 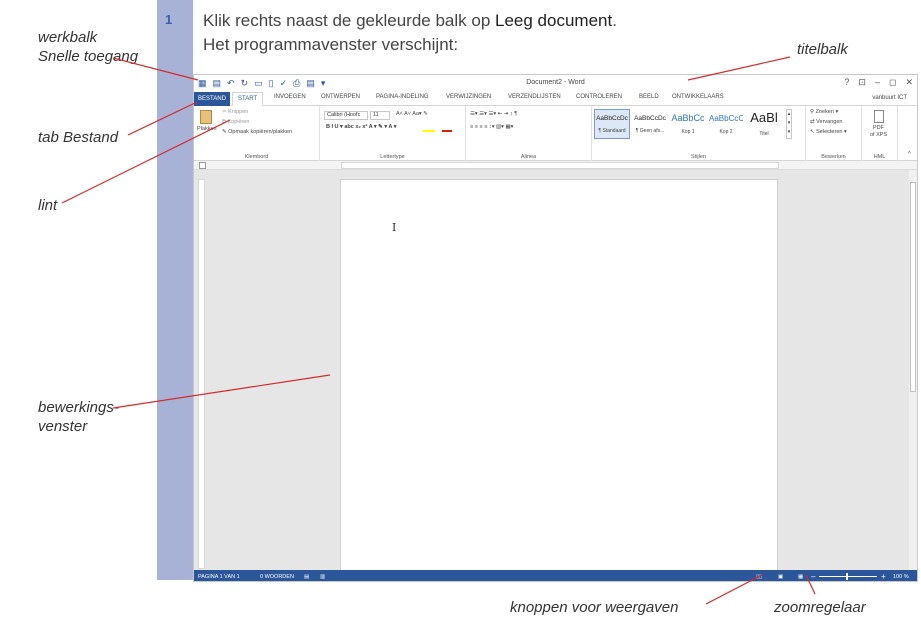 I want to click on callout-view-buttons: knoppen voor weergaven, so click(x=594, y=607).